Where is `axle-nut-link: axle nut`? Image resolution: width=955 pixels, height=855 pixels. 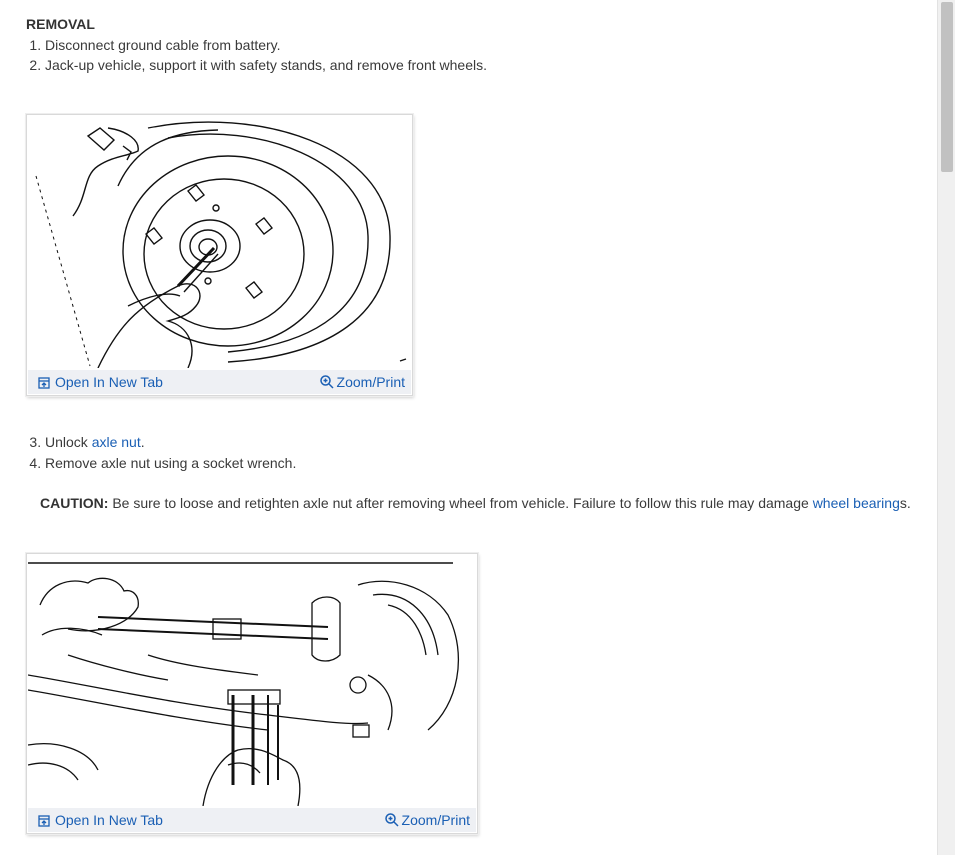 axle-nut-link: axle nut is located at coordinates (116, 442).